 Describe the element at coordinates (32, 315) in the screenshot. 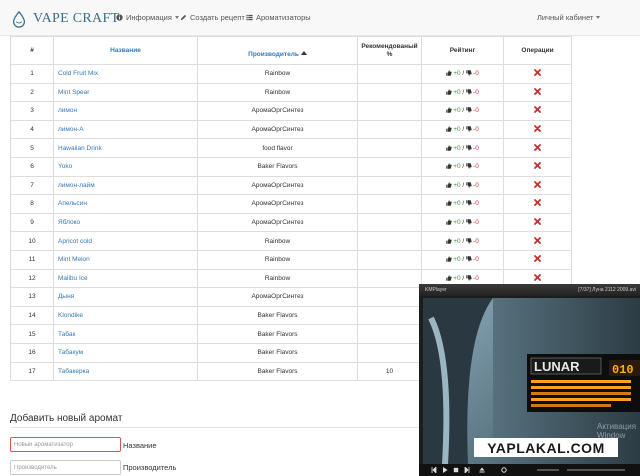

I see `row-number: 14` at that location.